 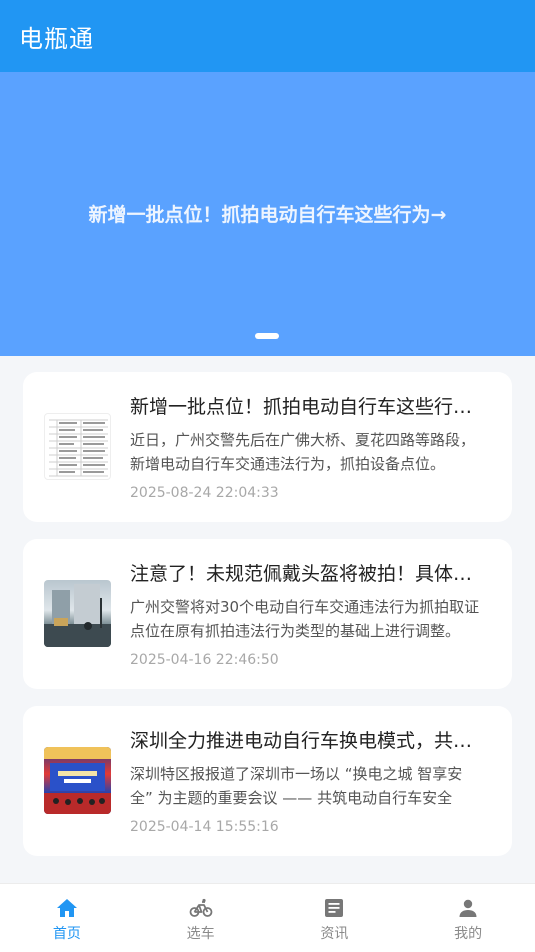 I want to click on tab-select-bike: 选车, so click(x=201, y=918).